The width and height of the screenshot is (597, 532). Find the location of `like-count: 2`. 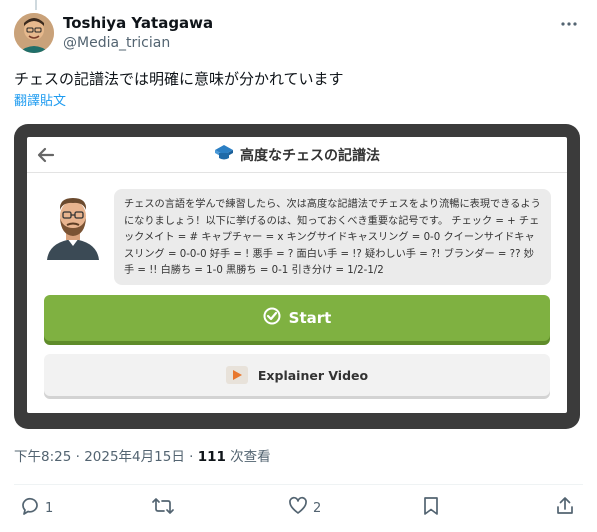

like-count: 2 is located at coordinates (317, 508).